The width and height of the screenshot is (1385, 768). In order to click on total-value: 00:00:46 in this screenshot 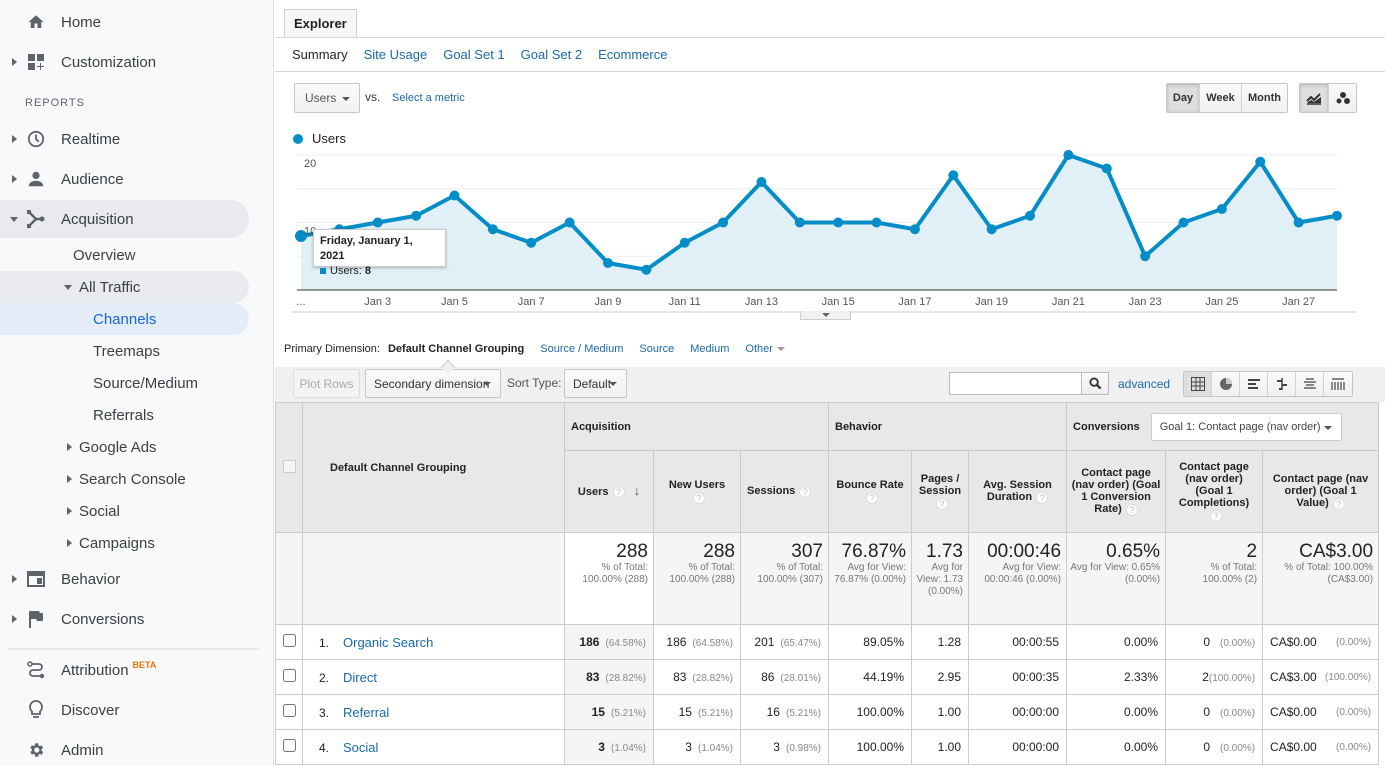, I will do `click(1024, 551)`.